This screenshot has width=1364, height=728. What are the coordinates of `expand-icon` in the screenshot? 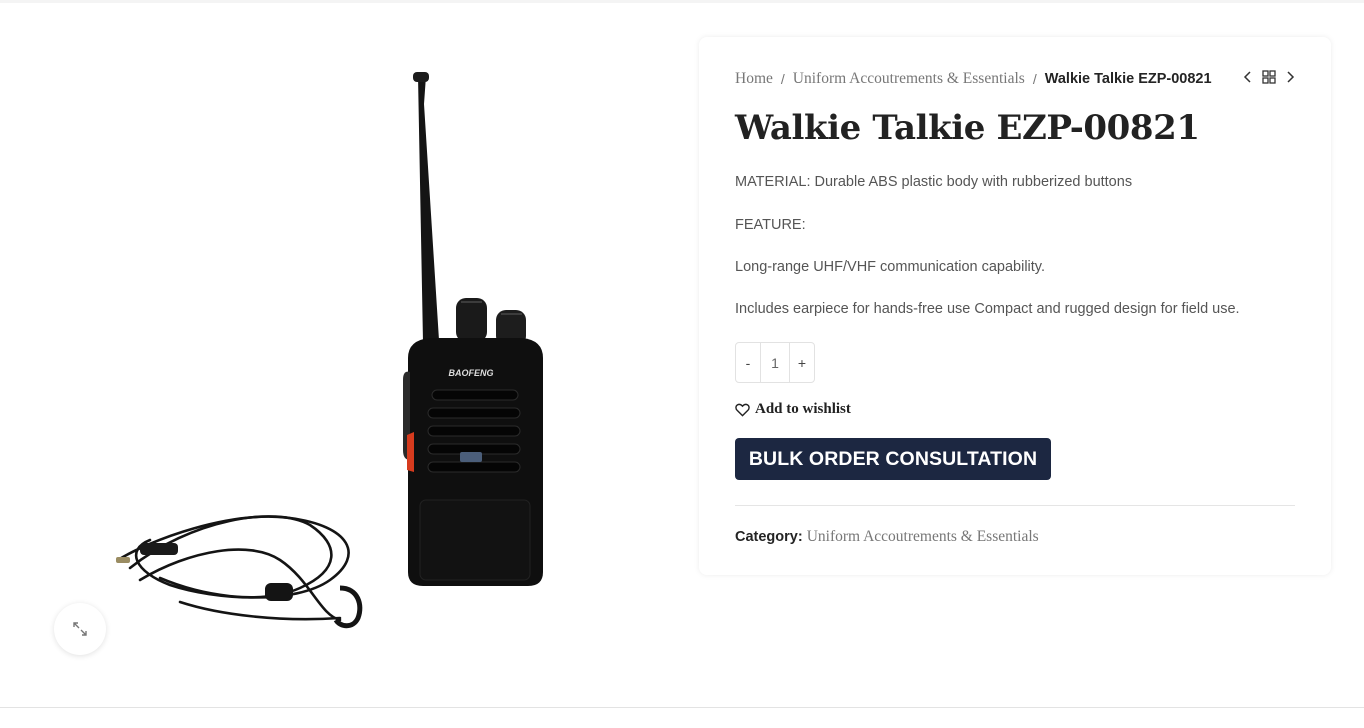 It's located at (80, 629).